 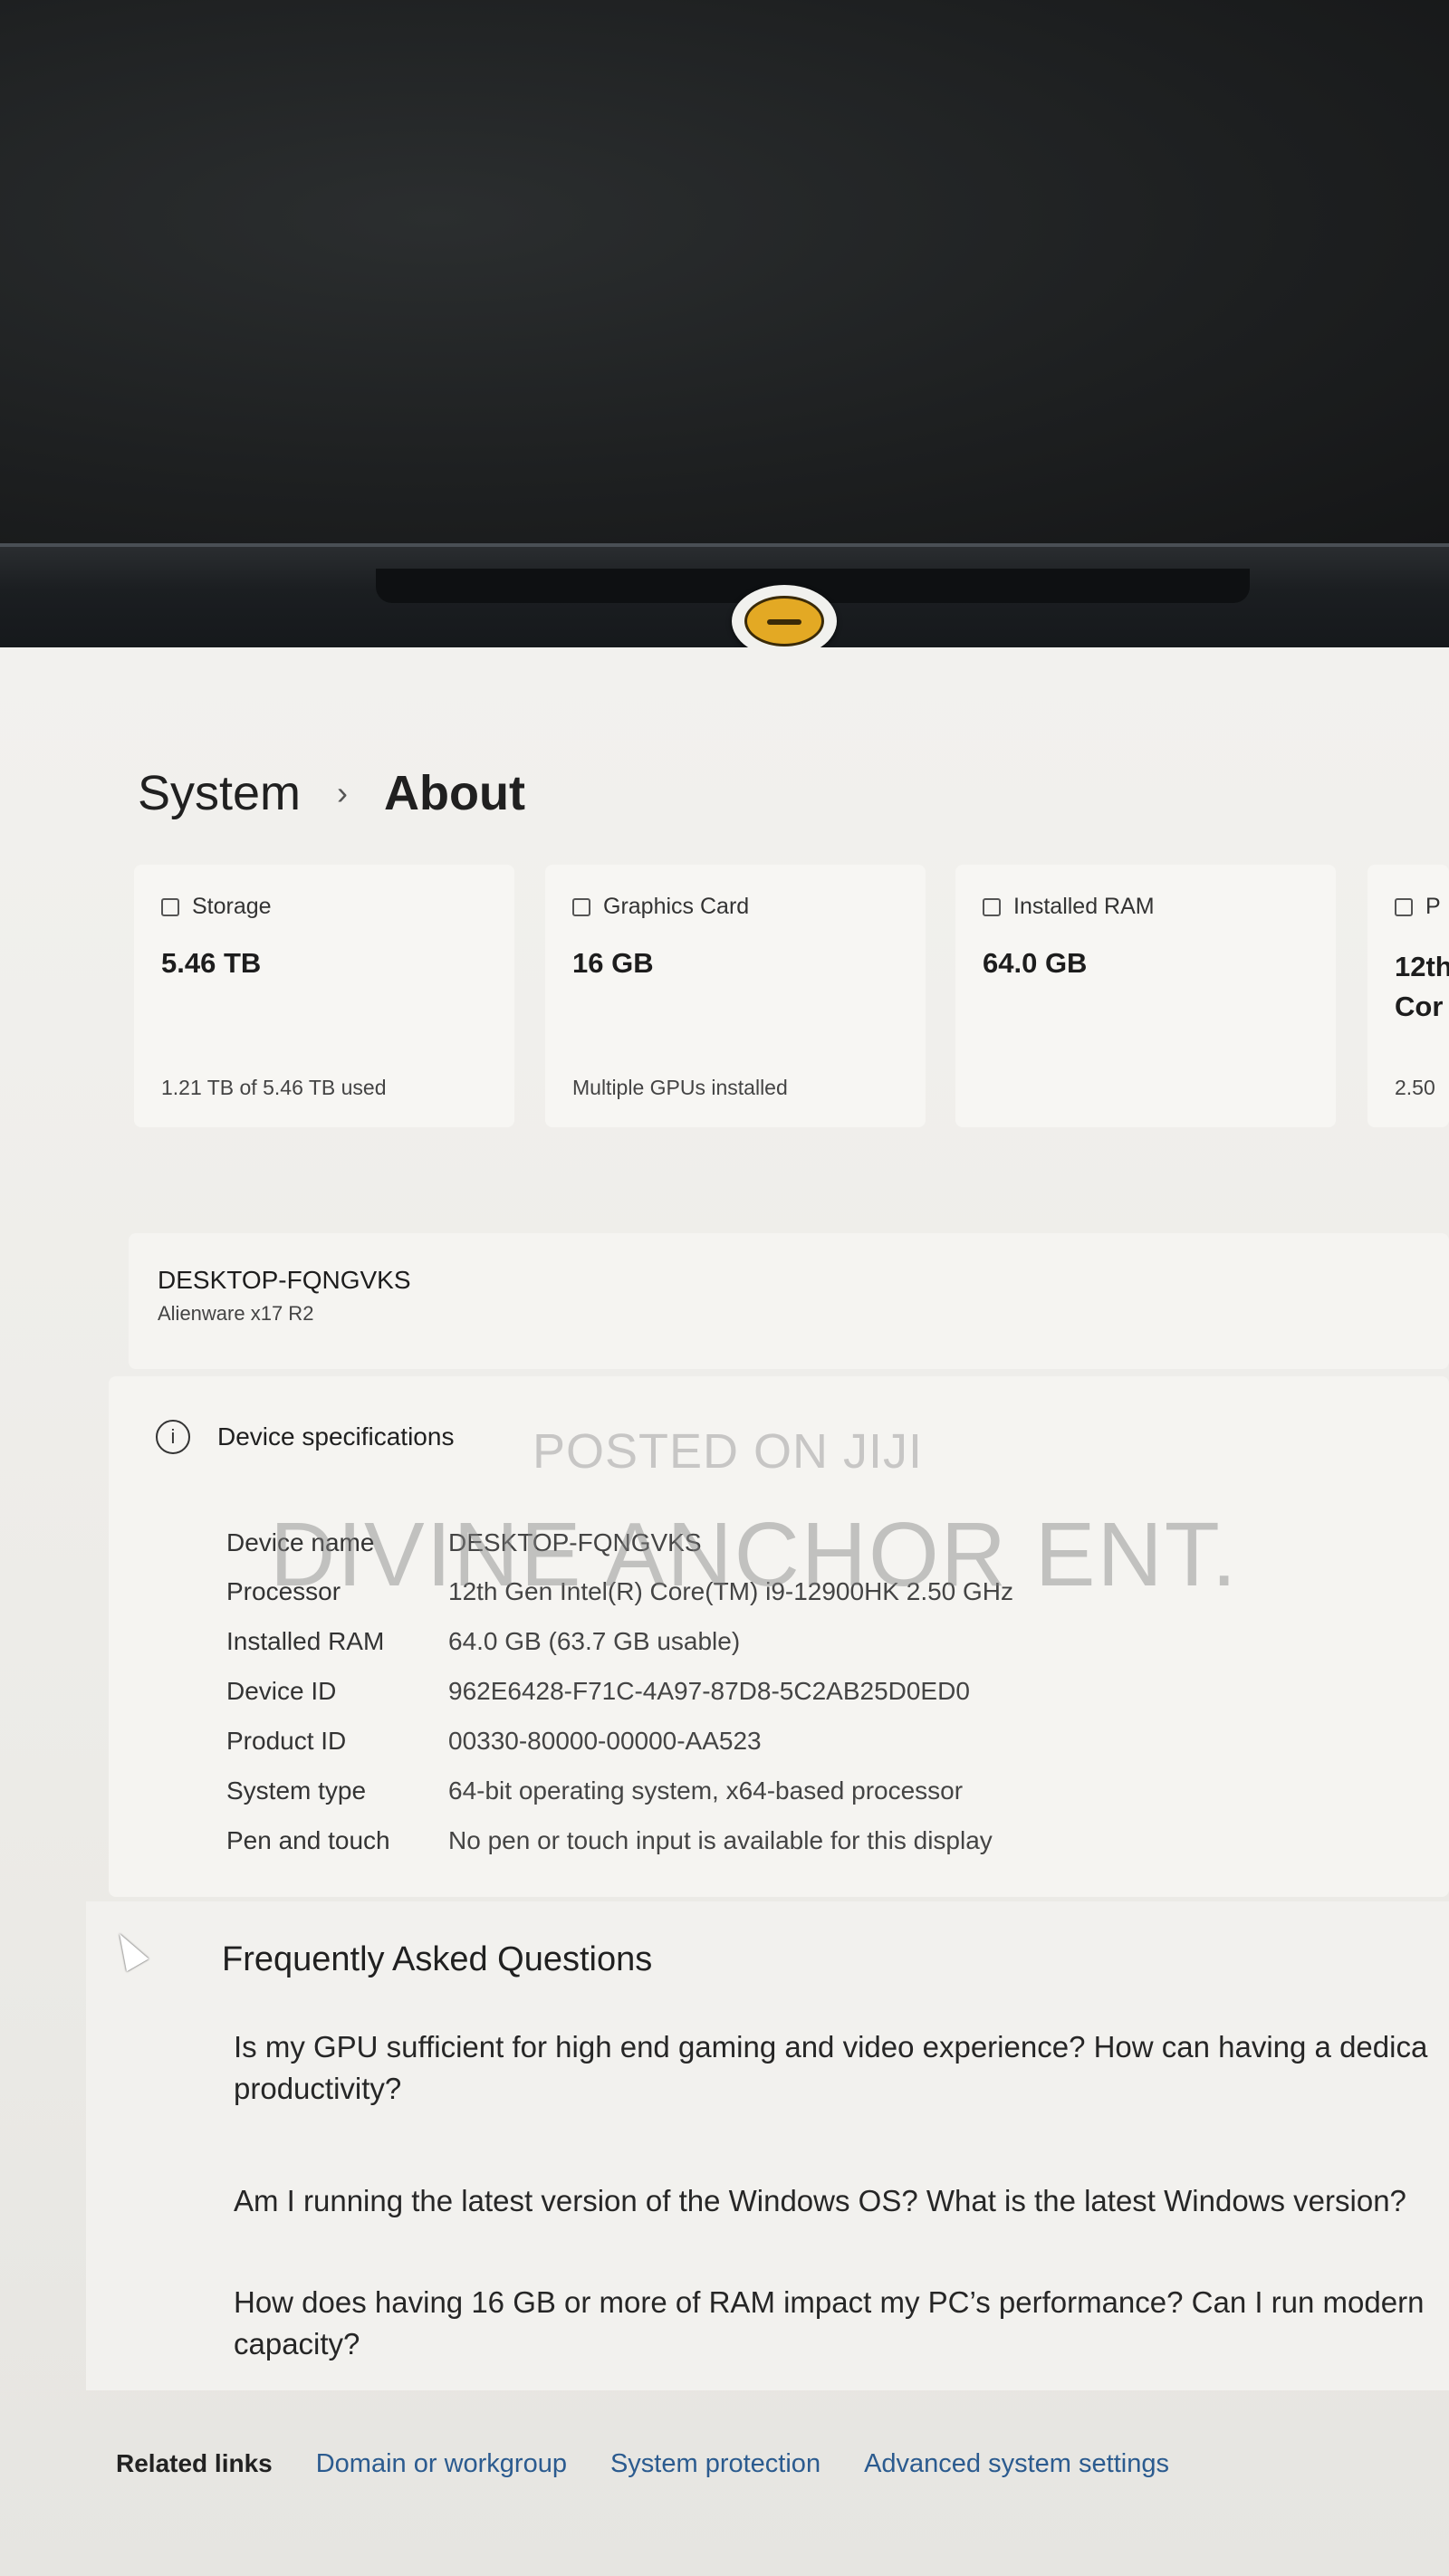 I want to click on spec-value: 64.0 GB (63.7 GB usable), so click(x=594, y=1641).